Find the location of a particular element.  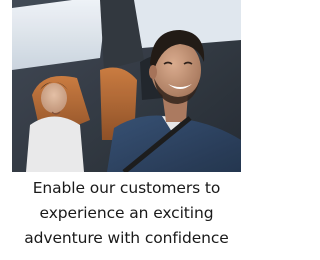

caption-line-3: adventure with confidence is located at coordinates (126, 238).